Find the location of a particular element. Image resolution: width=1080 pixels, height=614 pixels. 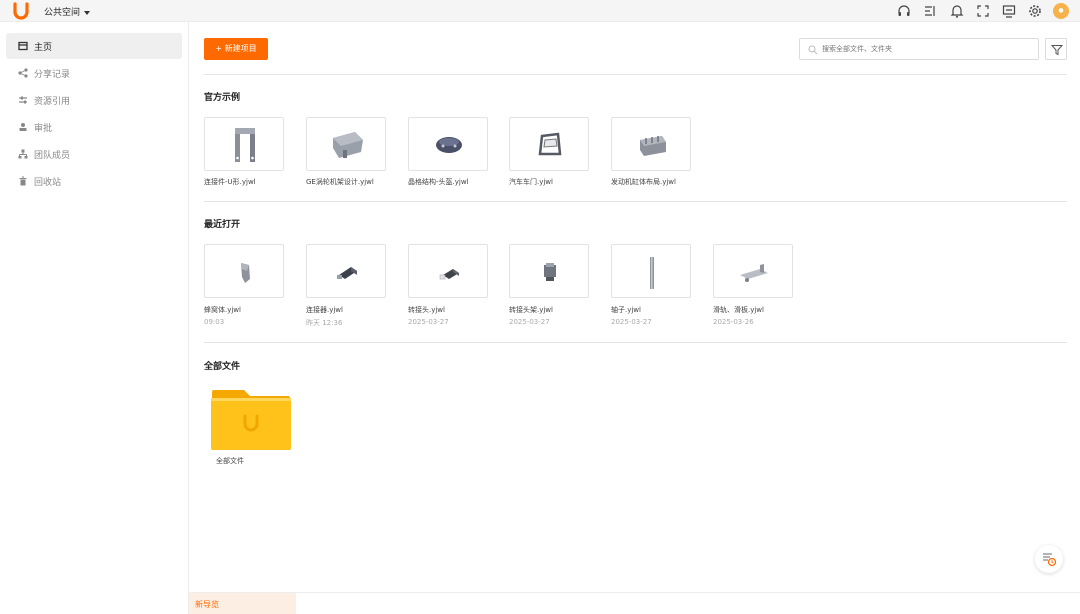

list-icon is located at coordinates (930, 11).